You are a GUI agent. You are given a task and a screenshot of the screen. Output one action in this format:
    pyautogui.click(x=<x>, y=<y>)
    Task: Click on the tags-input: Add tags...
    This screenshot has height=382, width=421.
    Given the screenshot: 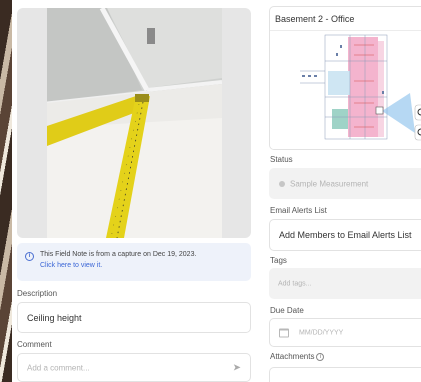 What is the action you would take?
    pyautogui.click(x=345, y=283)
    